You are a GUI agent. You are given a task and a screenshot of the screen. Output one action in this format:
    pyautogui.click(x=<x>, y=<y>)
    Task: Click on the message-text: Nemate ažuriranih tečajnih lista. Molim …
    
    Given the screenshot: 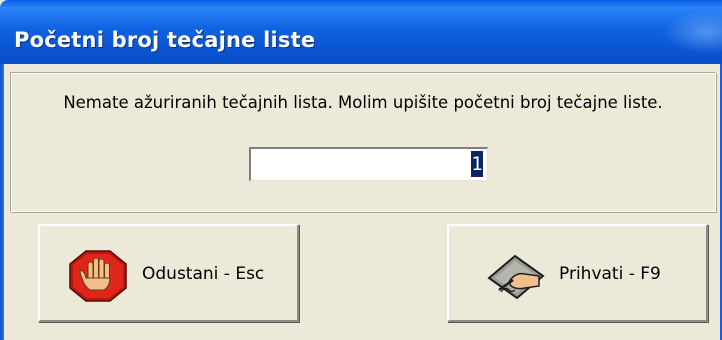 What is the action you would take?
    pyautogui.click(x=363, y=102)
    